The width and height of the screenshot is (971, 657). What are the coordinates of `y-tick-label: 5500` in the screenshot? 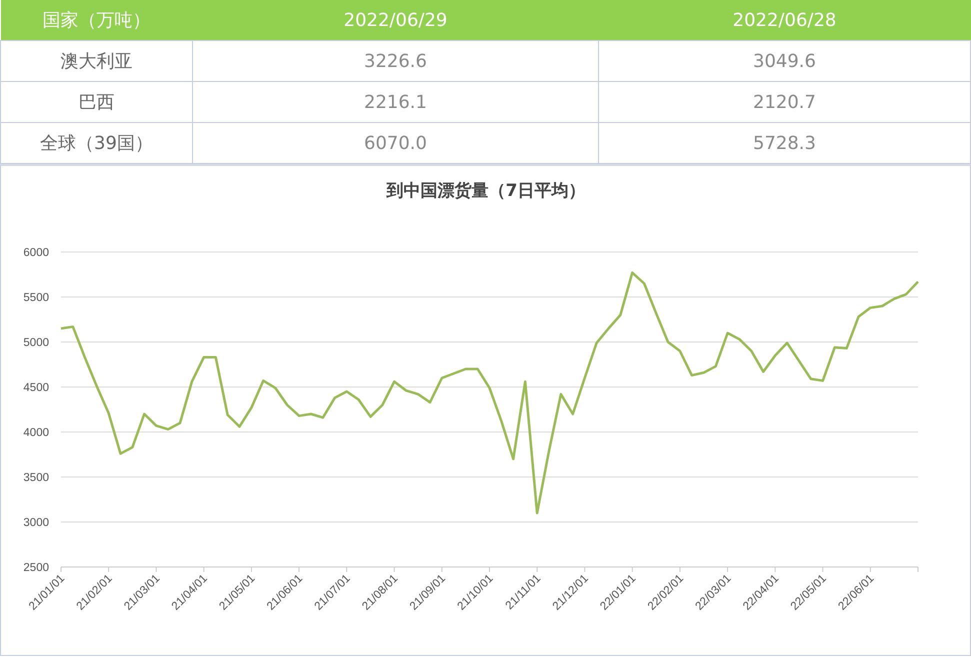 It's located at (36, 298).